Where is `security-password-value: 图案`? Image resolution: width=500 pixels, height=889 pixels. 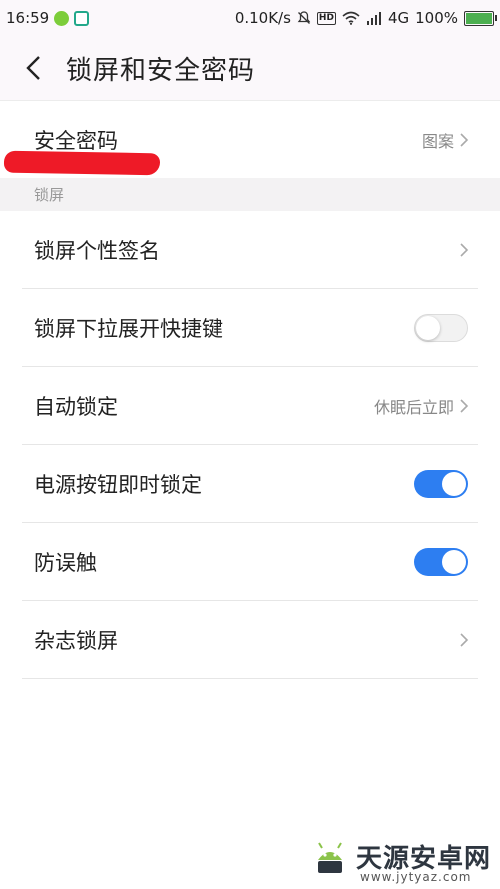
security-password-value: 图案 is located at coordinates (450, 140).